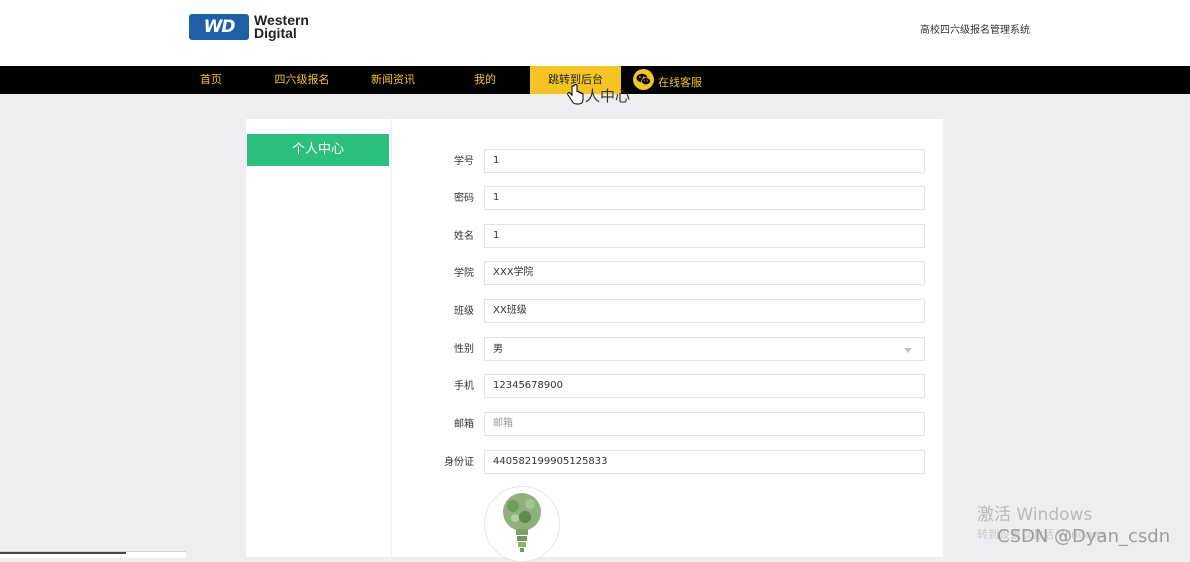  Describe the element at coordinates (704, 161) in the screenshot. I see `student-no-input` at that location.